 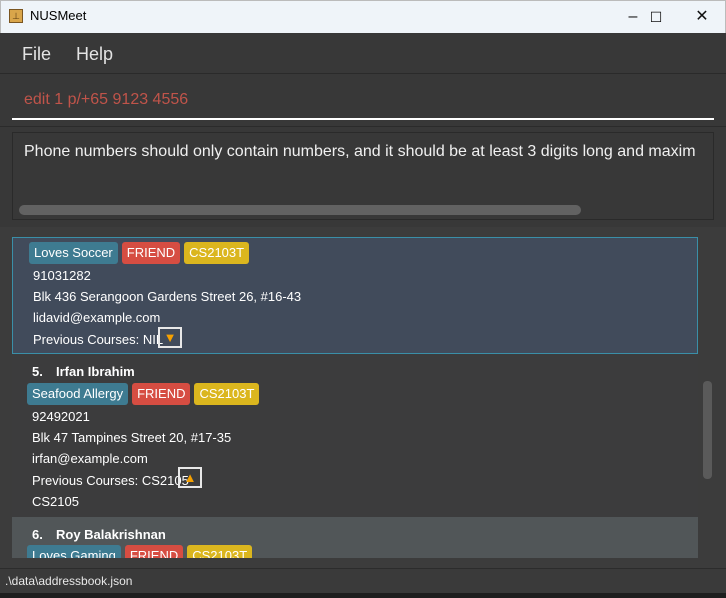 I want to click on previous-courses: Previous Courses: CS2105, so click(x=110, y=480).